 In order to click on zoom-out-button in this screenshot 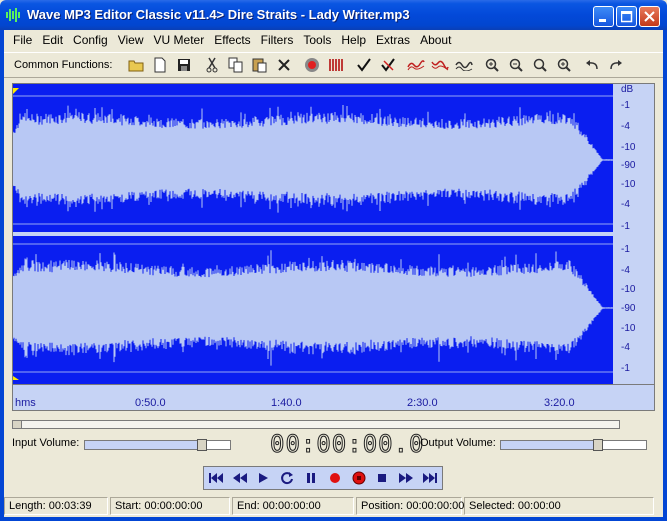, I will do `click(516, 65)`.